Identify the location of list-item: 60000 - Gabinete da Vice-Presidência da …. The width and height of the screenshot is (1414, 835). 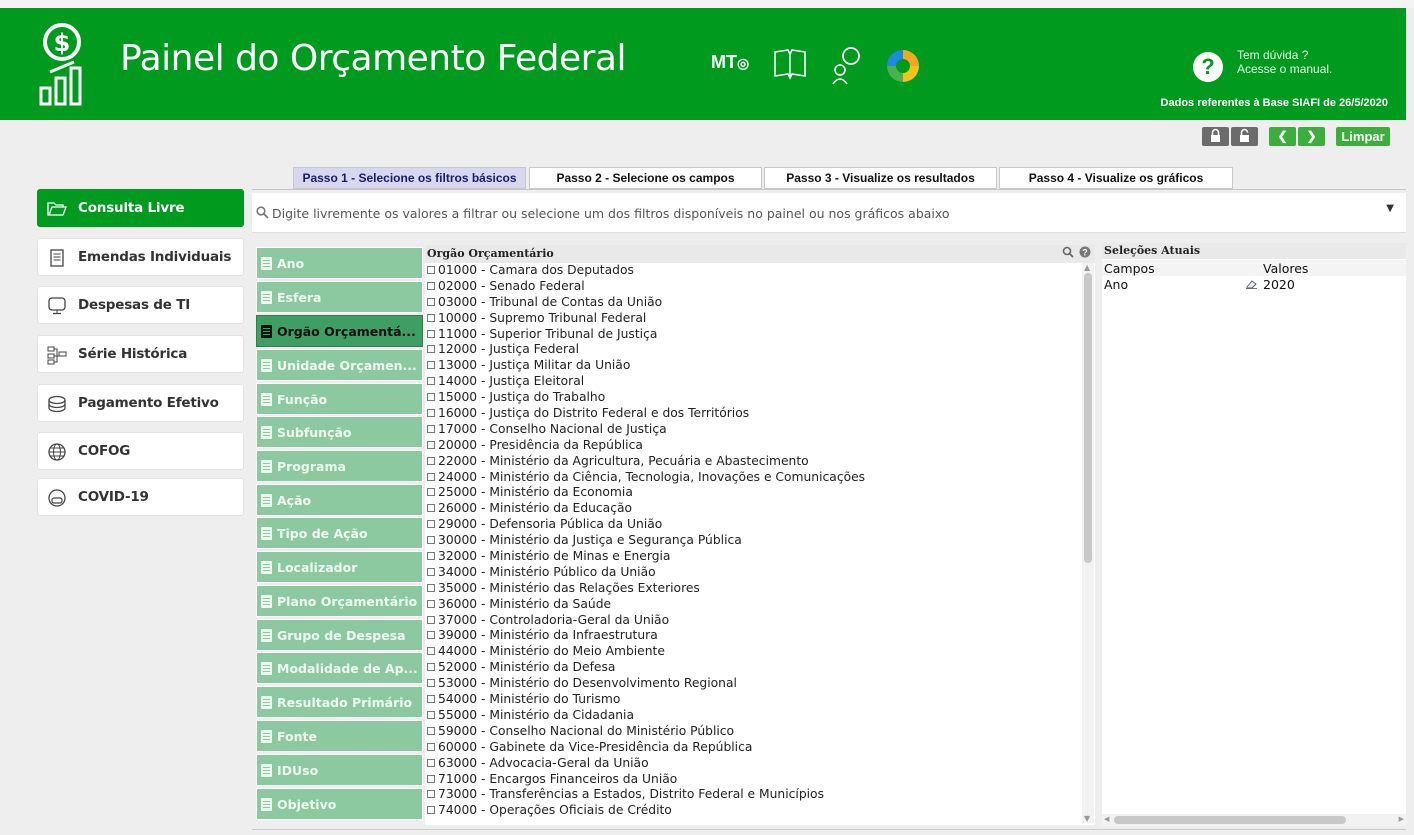
(754, 748).